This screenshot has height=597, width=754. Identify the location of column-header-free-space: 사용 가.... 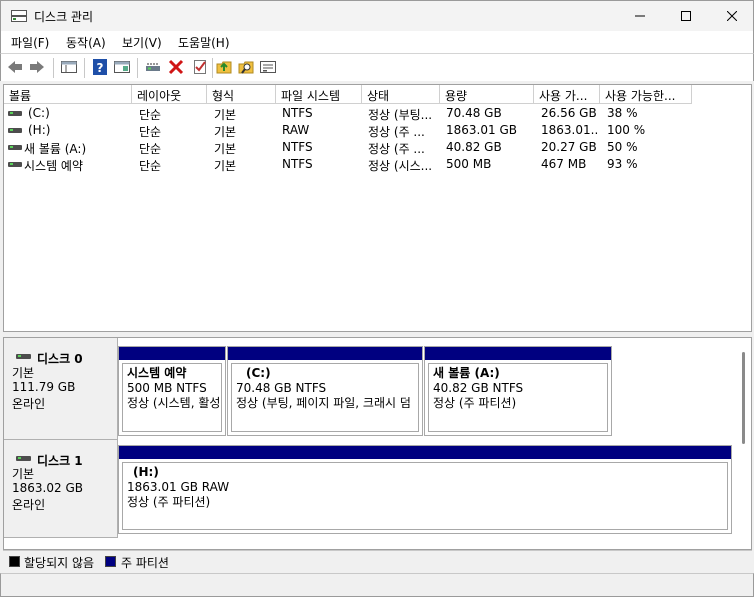
(567, 94).